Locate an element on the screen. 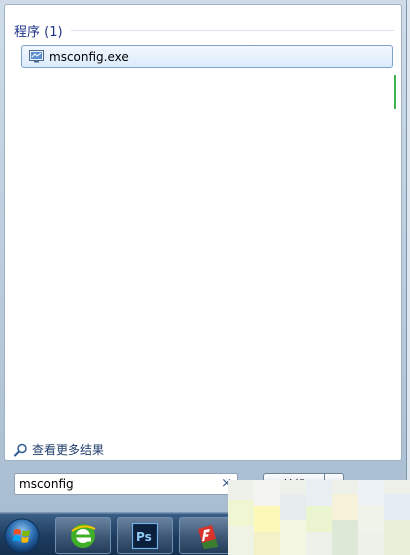 This screenshot has height=555, width=410. taskbar-item-photoshop: Ps is located at coordinates (145, 535).